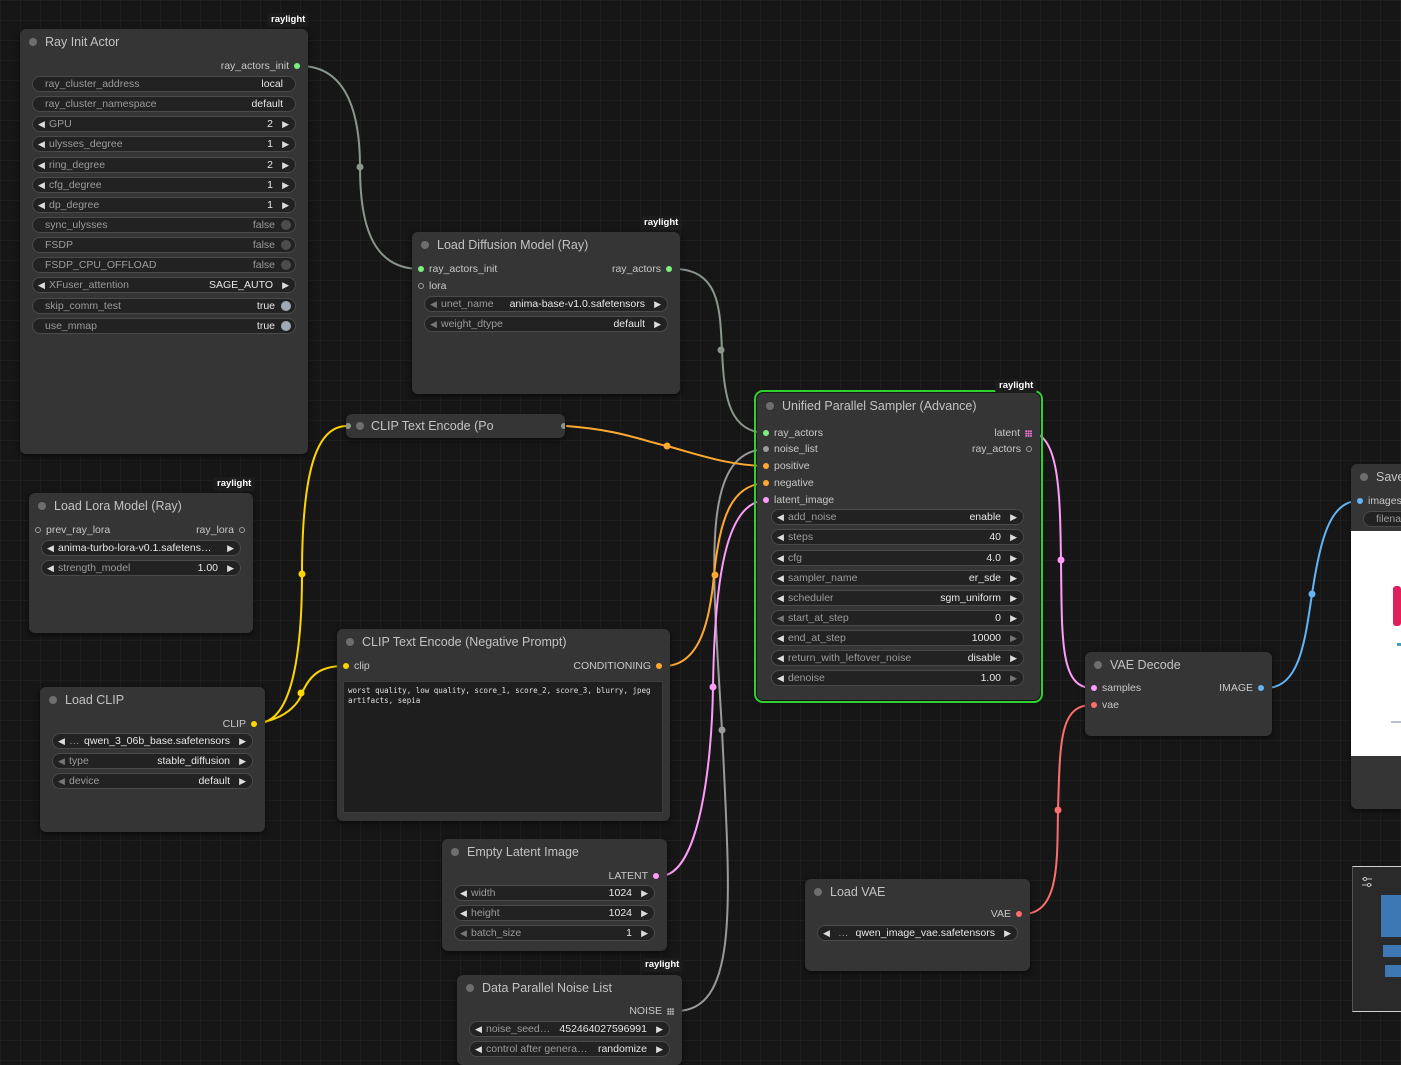 This screenshot has height=1065, width=1401. I want to click on toggle-skip-comm-test: skip_comm_test true, so click(164, 306).